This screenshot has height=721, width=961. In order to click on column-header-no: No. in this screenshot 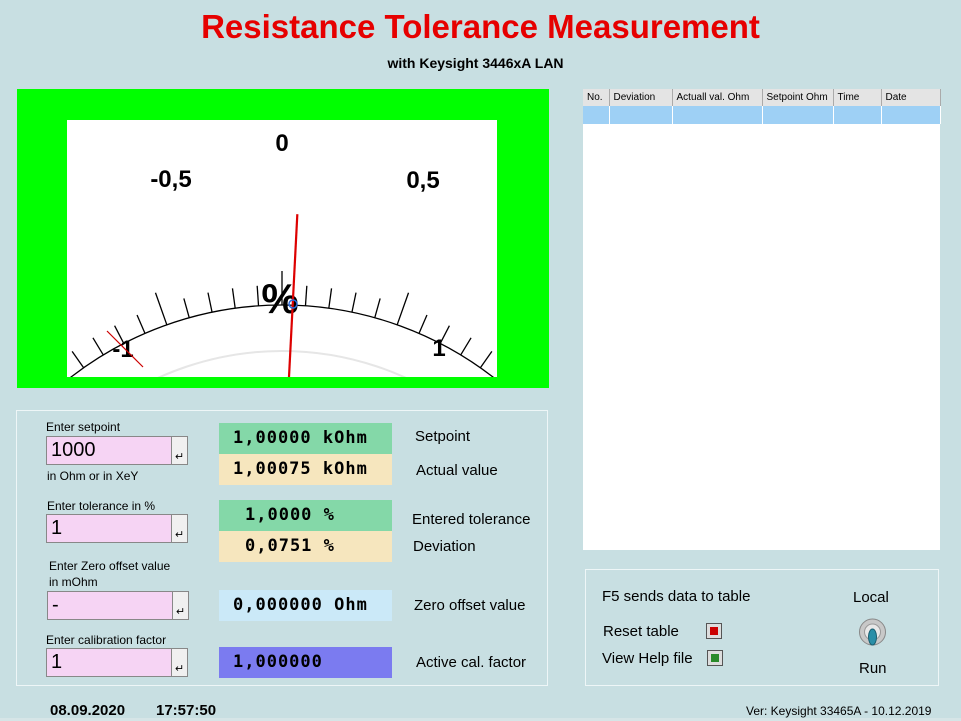, I will do `click(596, 97)`.